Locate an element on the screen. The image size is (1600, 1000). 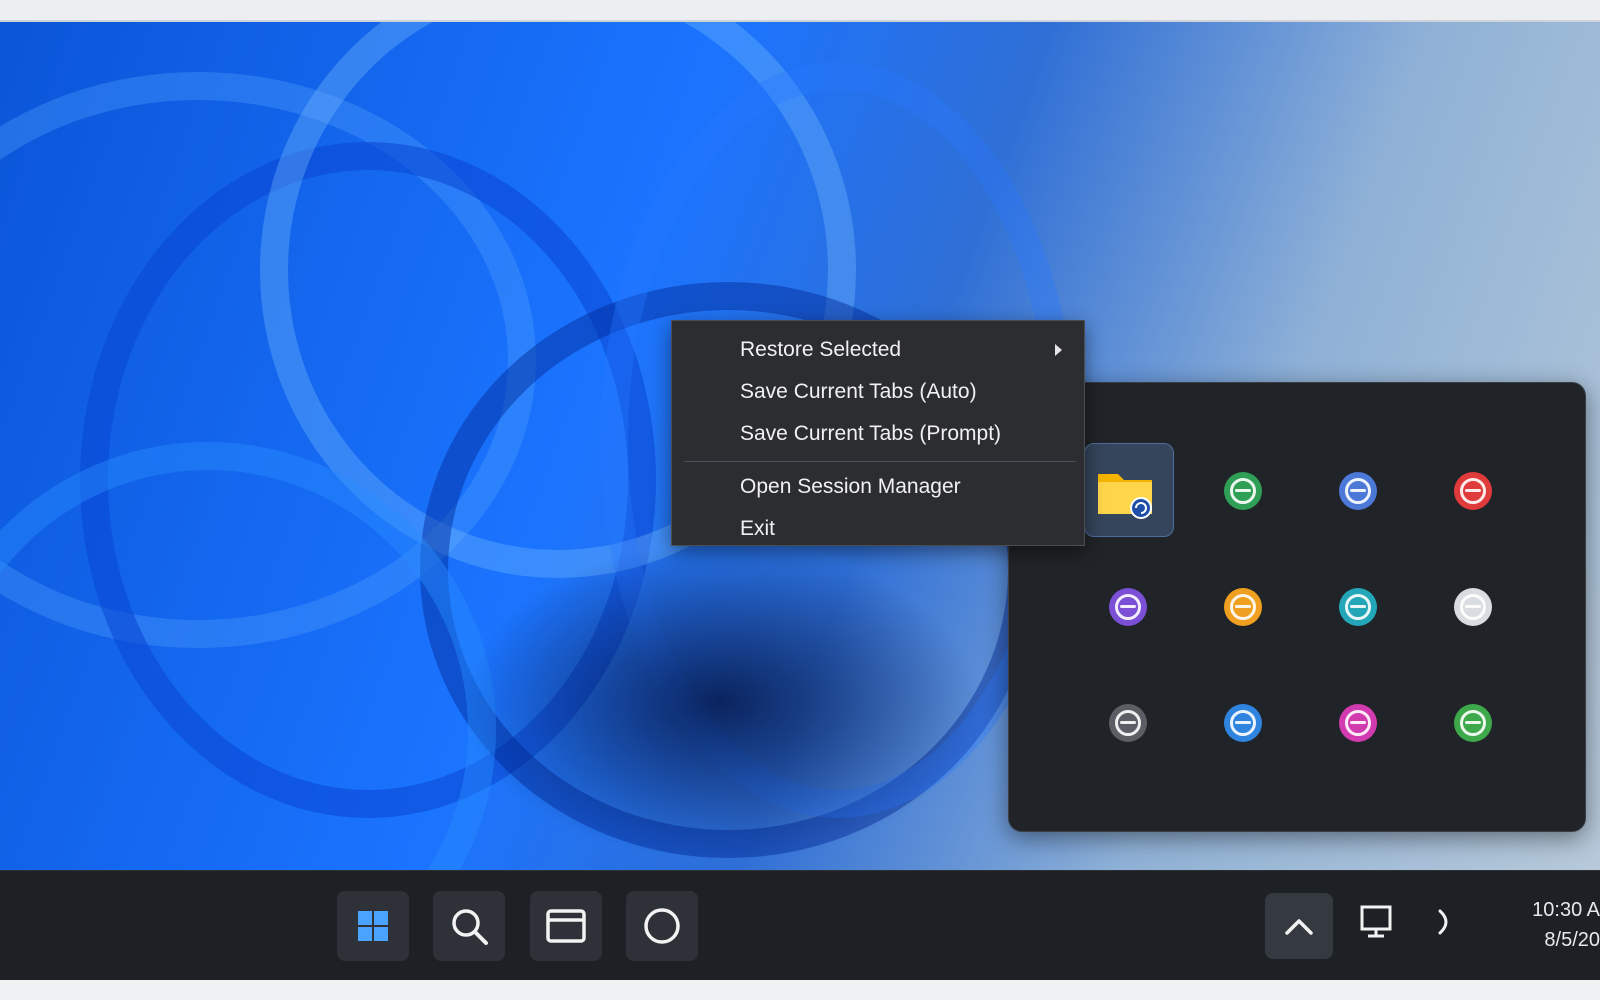
gray-app-icon is located at coordinates (1128, 723).